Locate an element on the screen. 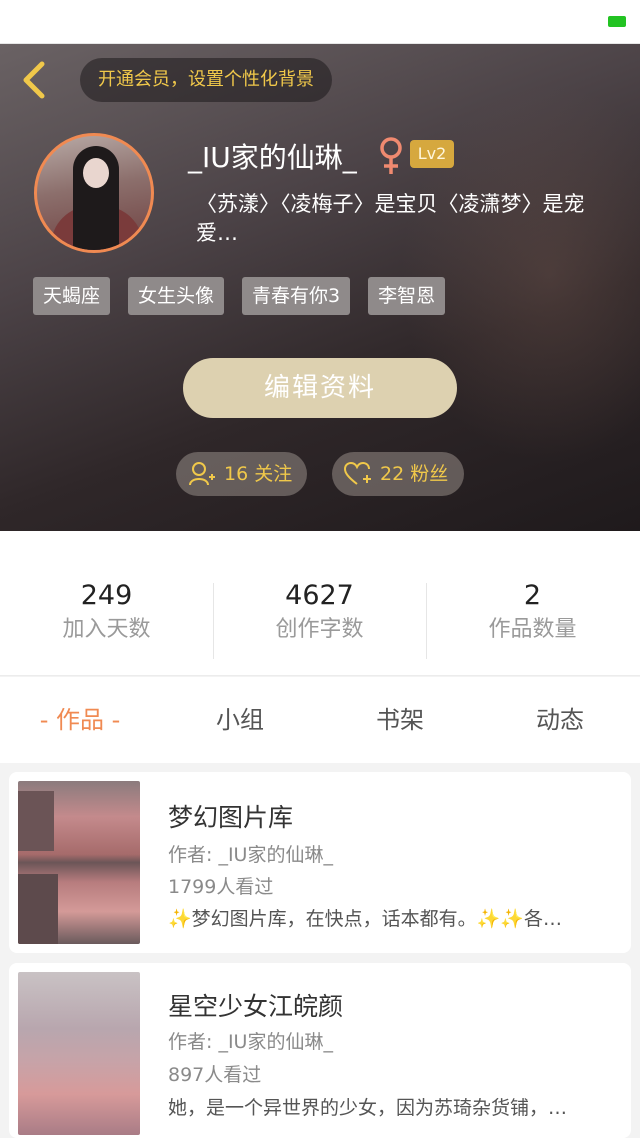  battery-icon is located at coordinates (617, 21).